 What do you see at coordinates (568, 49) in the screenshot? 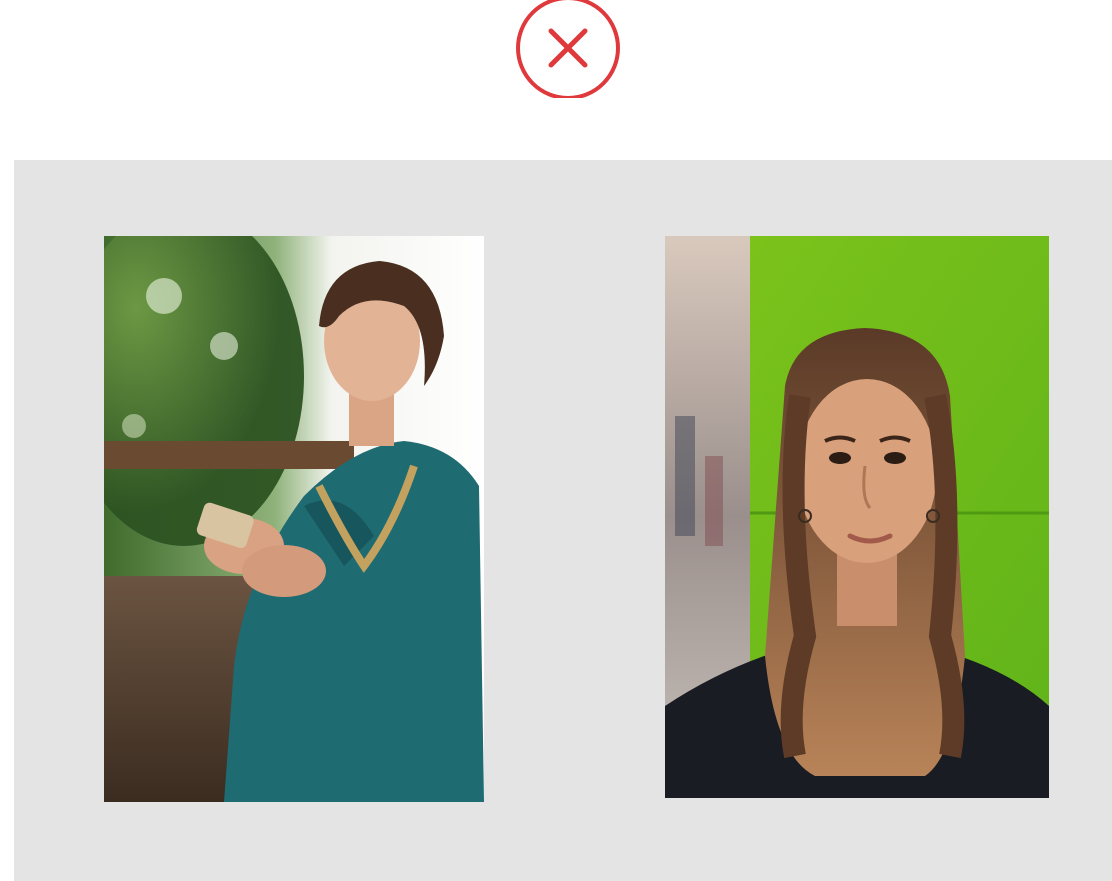
I see `close-circle-icon` at bounding box center [568, 49].